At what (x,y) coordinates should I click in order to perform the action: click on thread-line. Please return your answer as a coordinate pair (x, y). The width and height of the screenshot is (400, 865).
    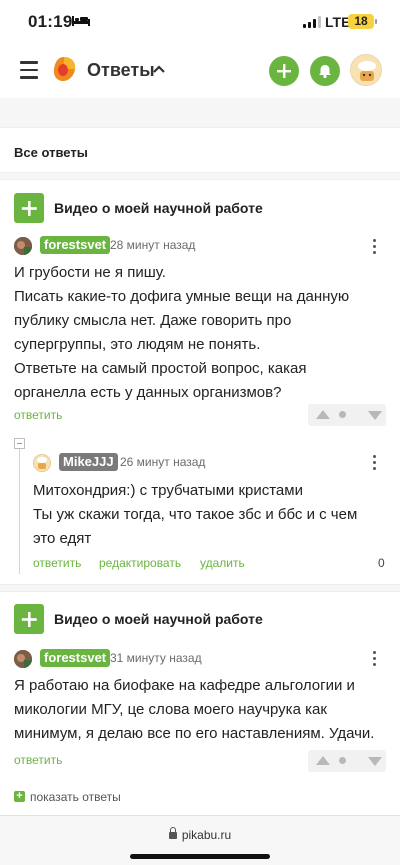
    Looking at the image, I should click on (19, 511).